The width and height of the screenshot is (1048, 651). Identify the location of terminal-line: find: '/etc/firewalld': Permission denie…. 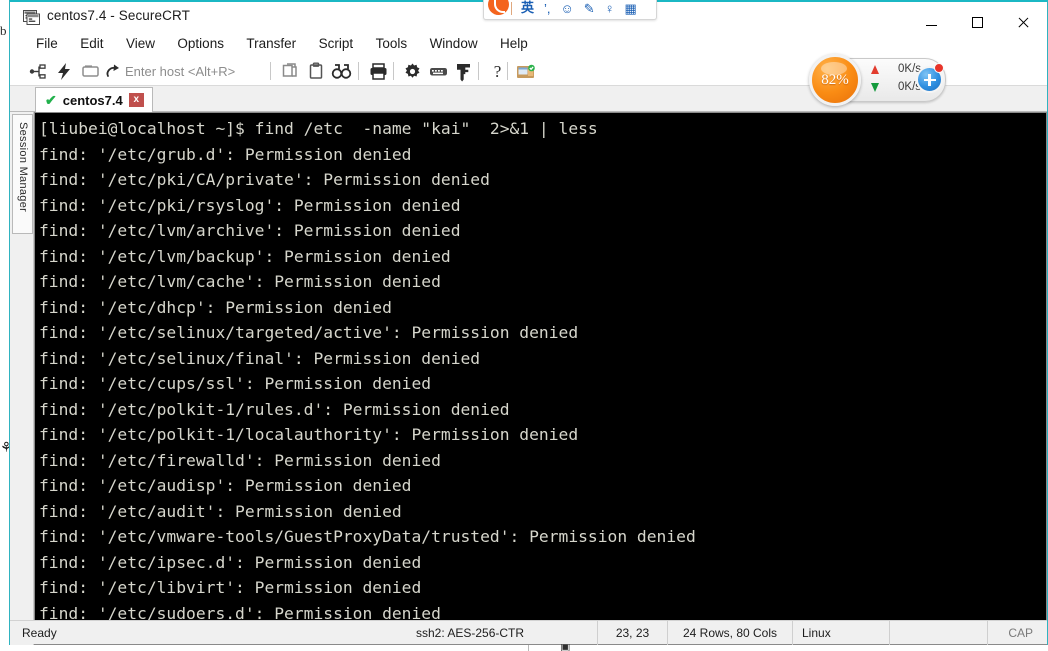
(240, 460).